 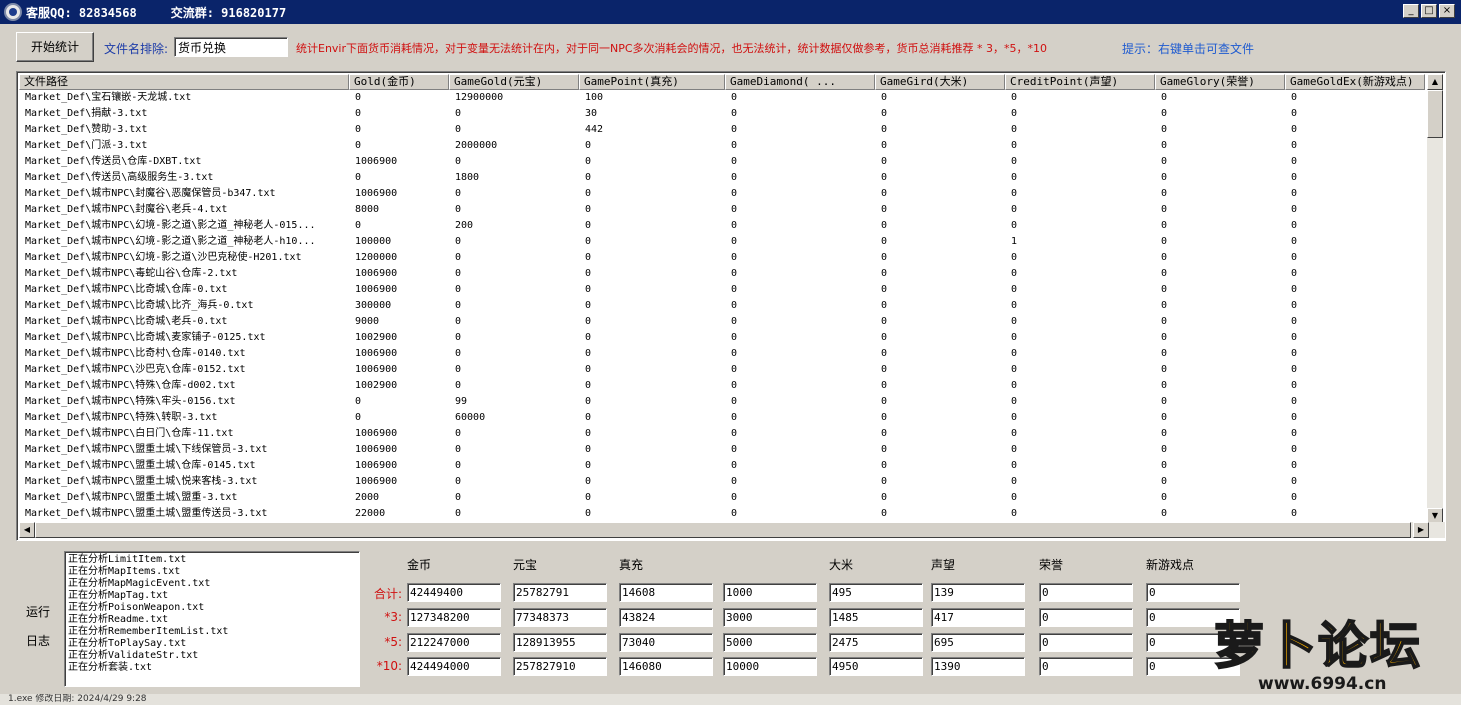 I want to click on horizontal-scrollbar: ◀ ▶, so click(x=732, y=530).